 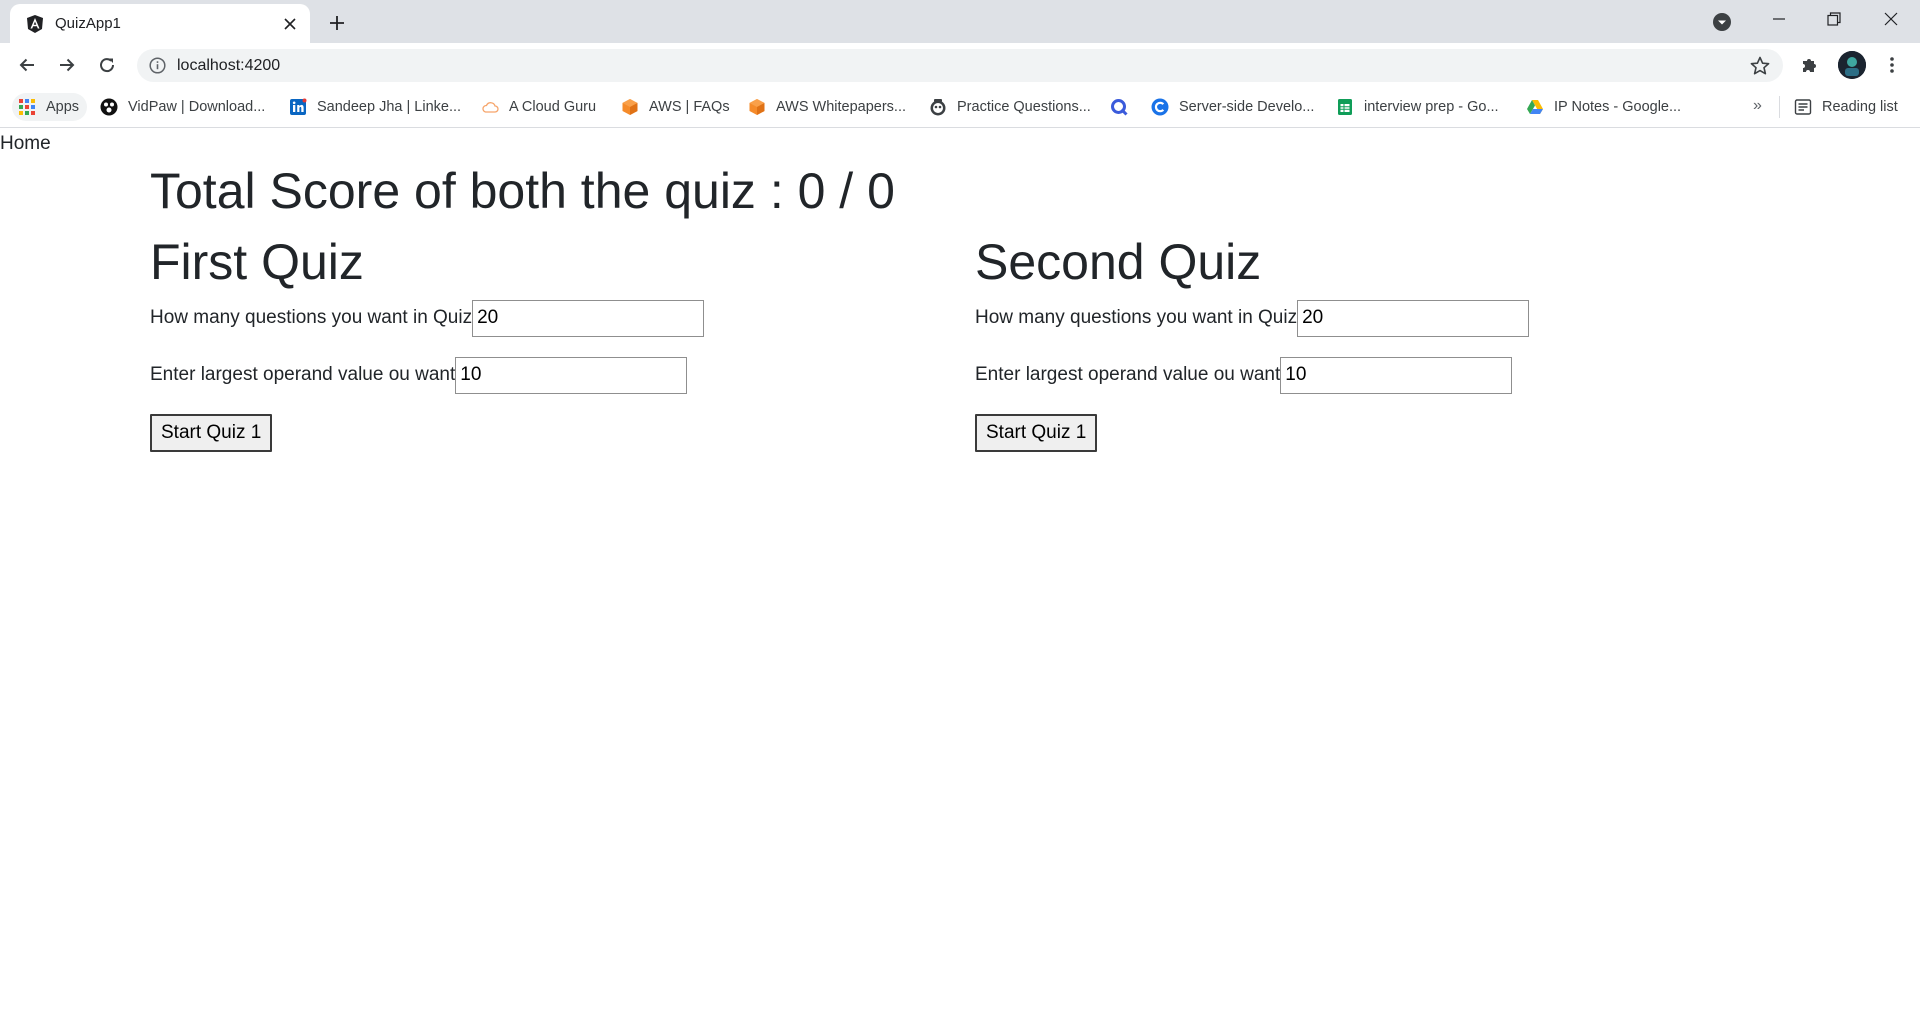 I want to click on reading-list-icon, so click(x=1803, y=107).